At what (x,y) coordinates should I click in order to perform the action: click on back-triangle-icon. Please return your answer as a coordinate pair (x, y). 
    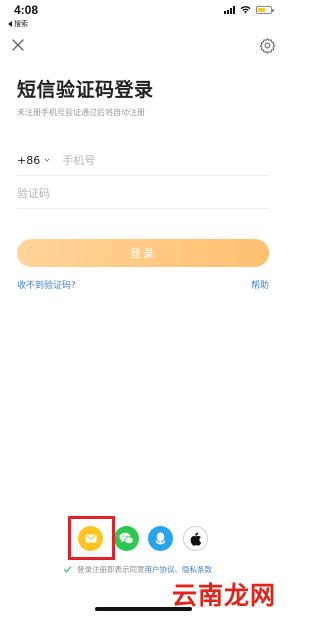
    Looking at the image, I should click on (10, 24).